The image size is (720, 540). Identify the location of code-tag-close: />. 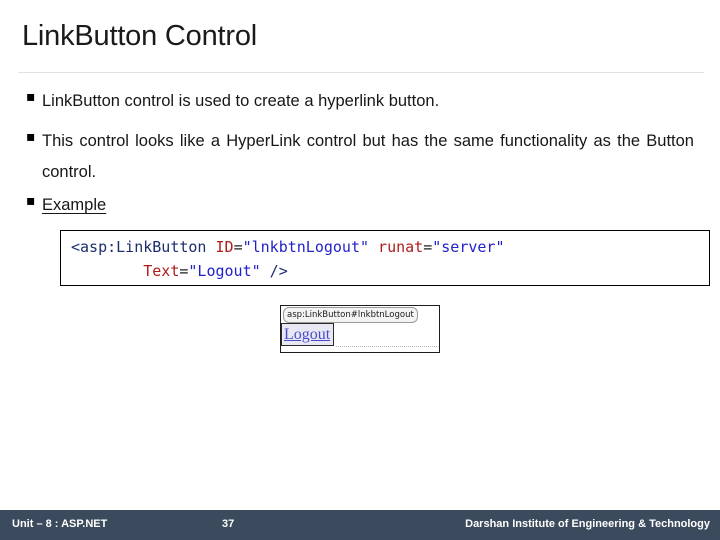
(274, 271).